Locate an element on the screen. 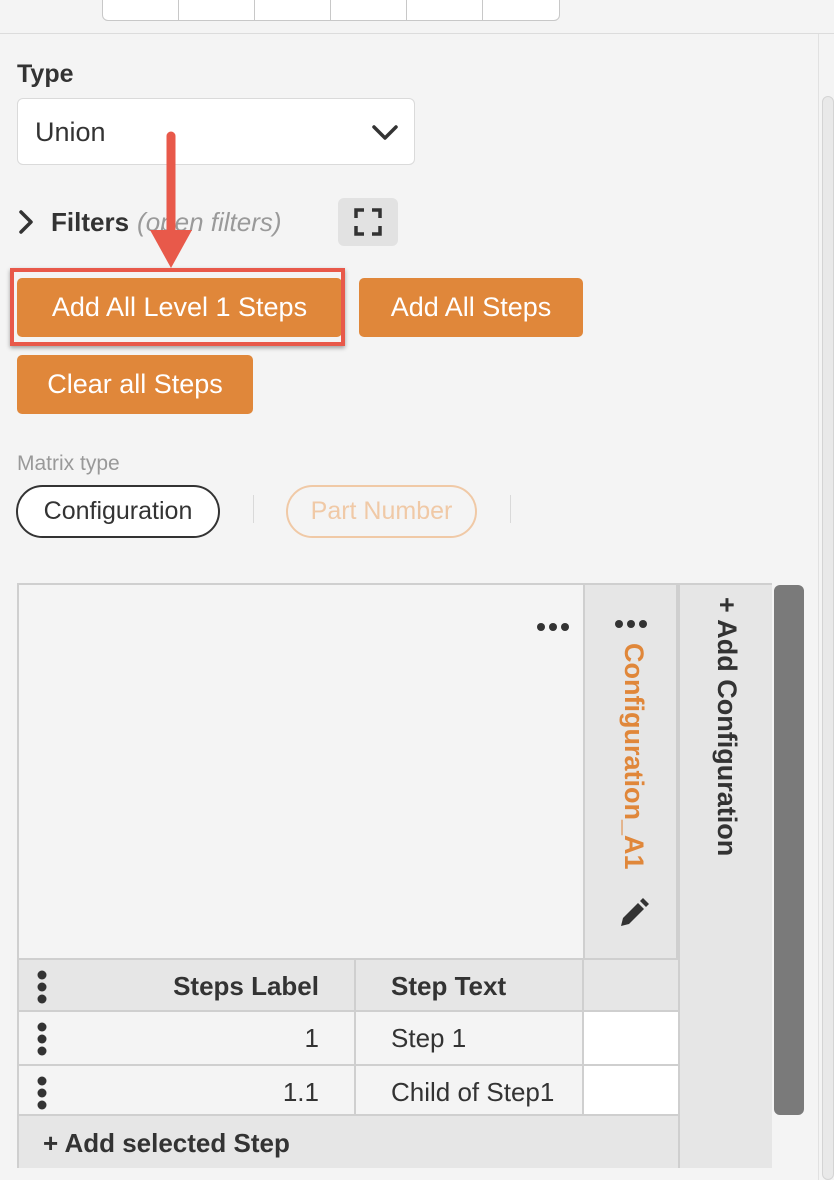 Image resolution: width=834 pixels, height=1180 pixels. column-header-steps-label: Steps Label is located at coordinates (210, 985).